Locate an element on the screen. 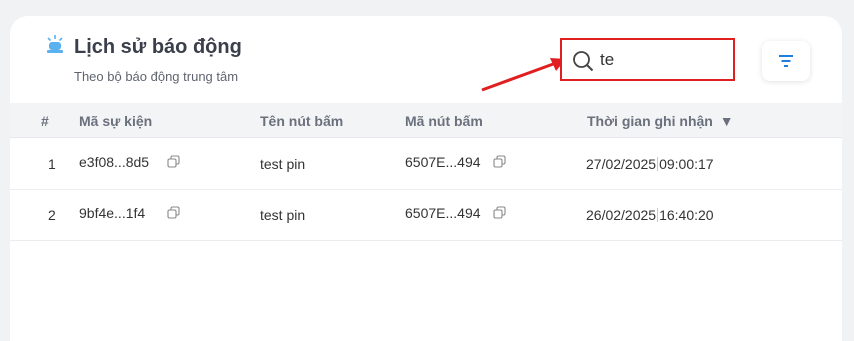  recorded-date: 27/02/2025 is located at coordinates (621, 164).